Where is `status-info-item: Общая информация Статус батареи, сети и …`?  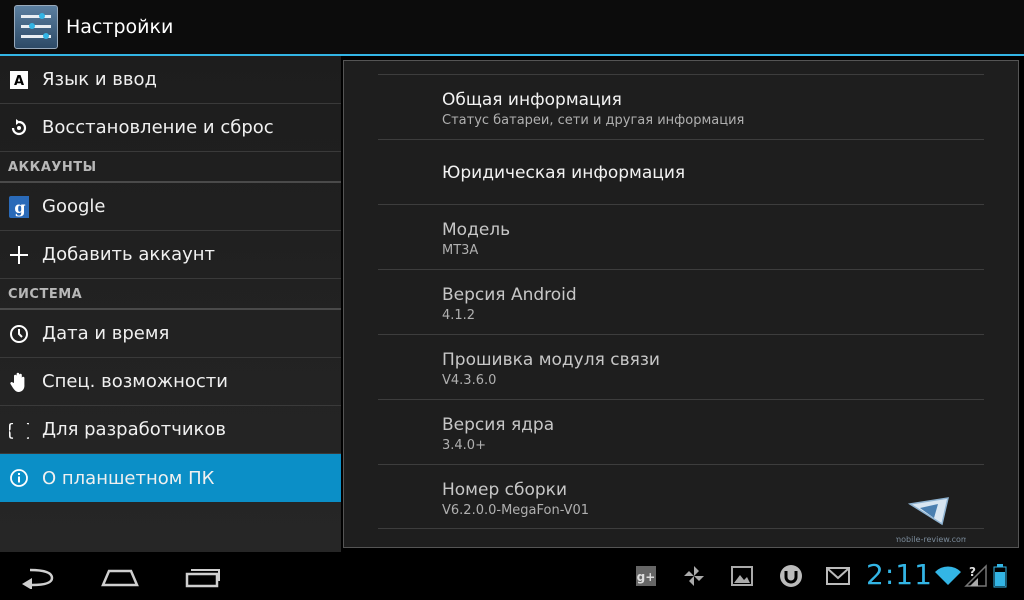 status-info-item: Общая информация Статус батареи, сети и … is located at coordinates (681, 106).